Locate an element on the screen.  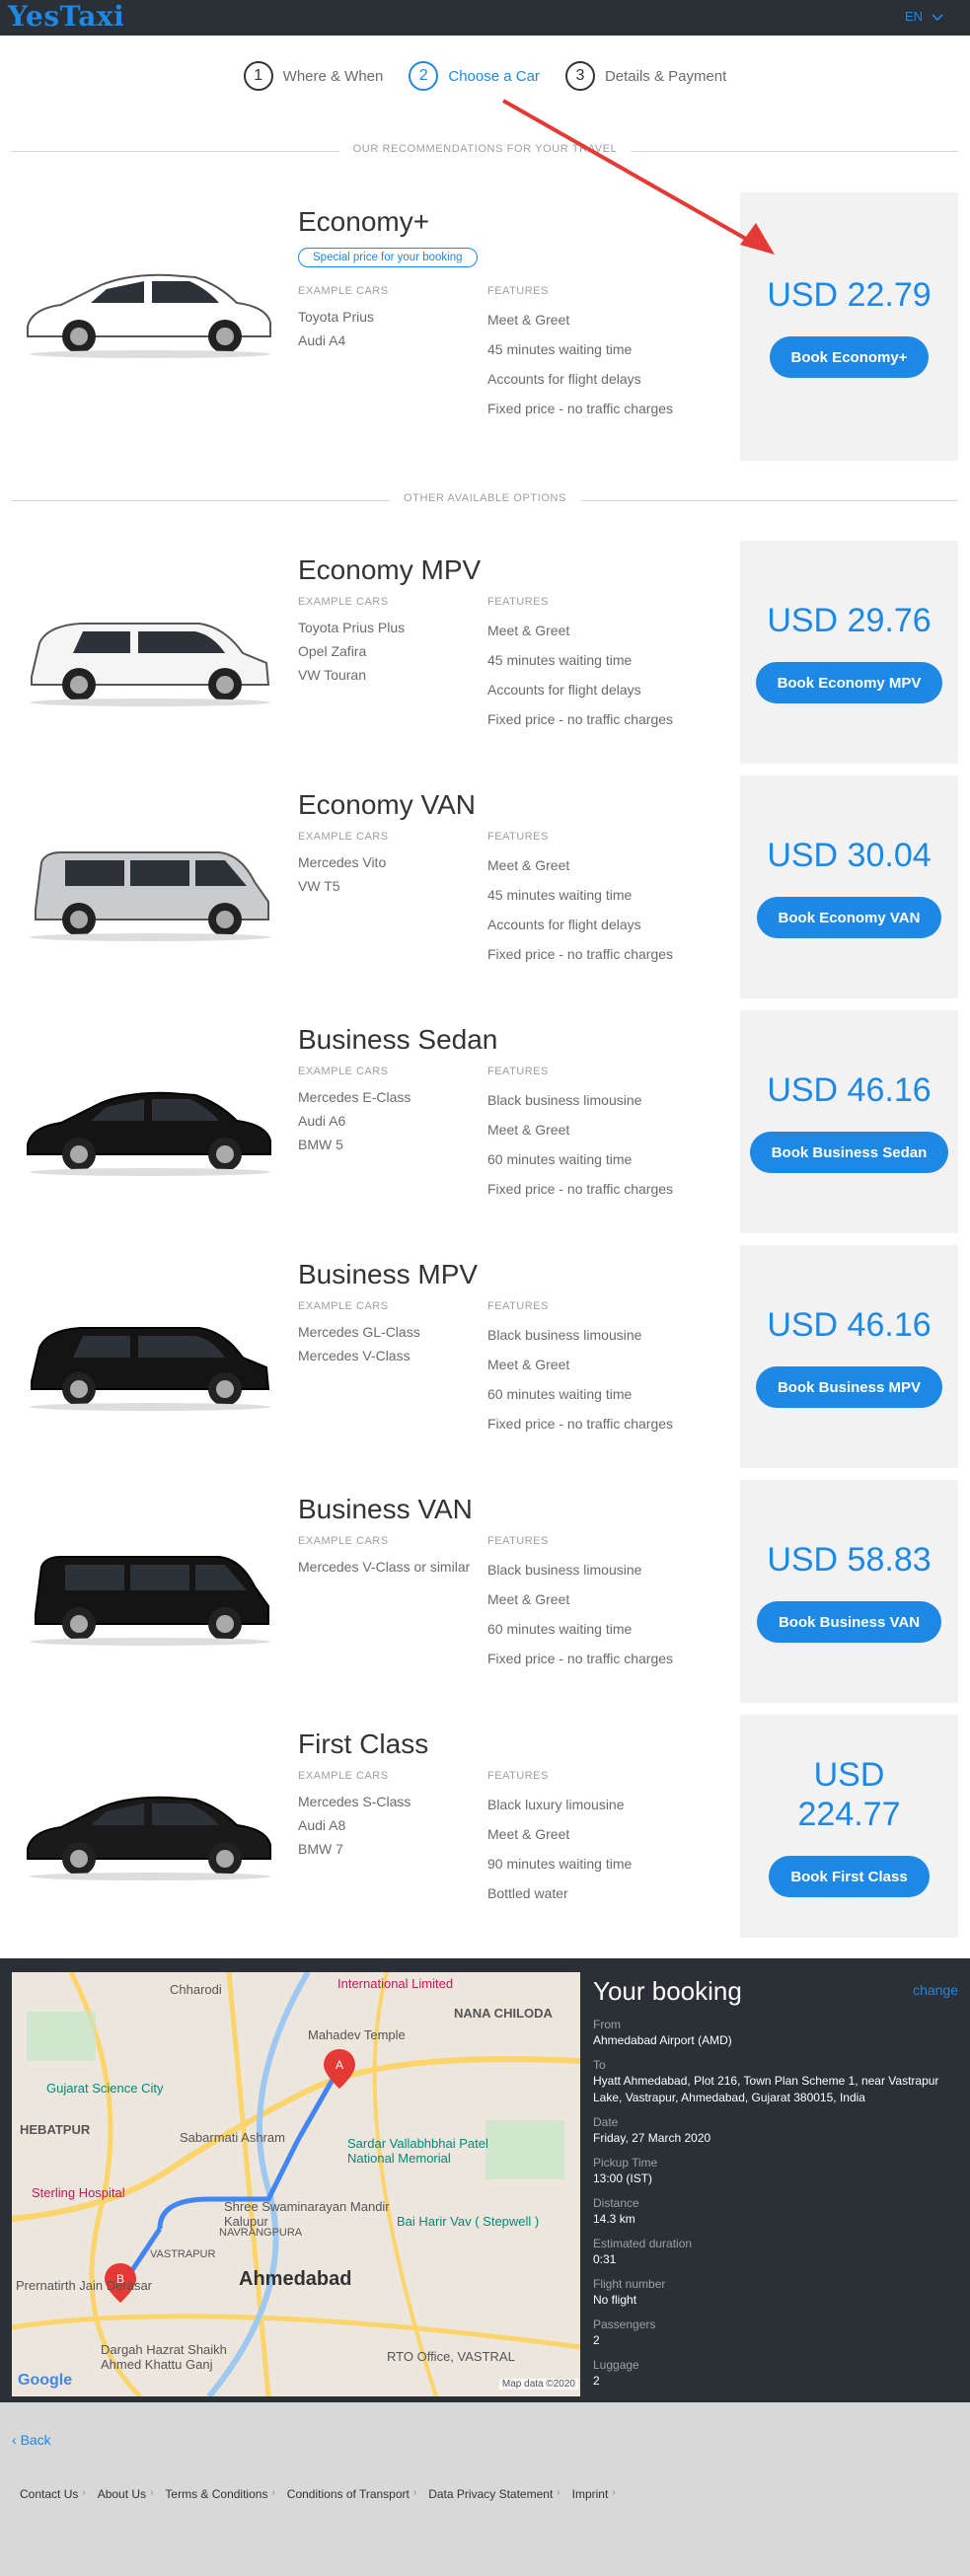
map-attribution: Map data ©2020 is located at coordinates (538, 2384).